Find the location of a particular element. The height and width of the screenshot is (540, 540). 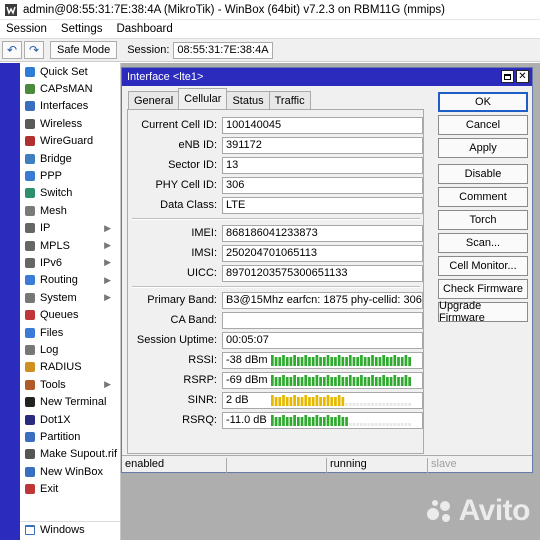

sidebar-item-new-winbox: New WinBox is located at coordinates (70, 471).